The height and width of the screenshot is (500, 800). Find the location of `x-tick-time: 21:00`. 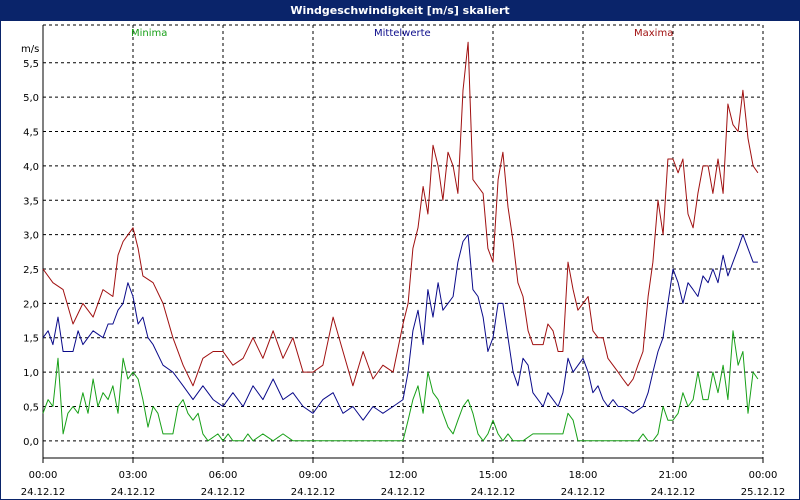

x-tick-time: 21:00 is located at coordinates (673, 475).